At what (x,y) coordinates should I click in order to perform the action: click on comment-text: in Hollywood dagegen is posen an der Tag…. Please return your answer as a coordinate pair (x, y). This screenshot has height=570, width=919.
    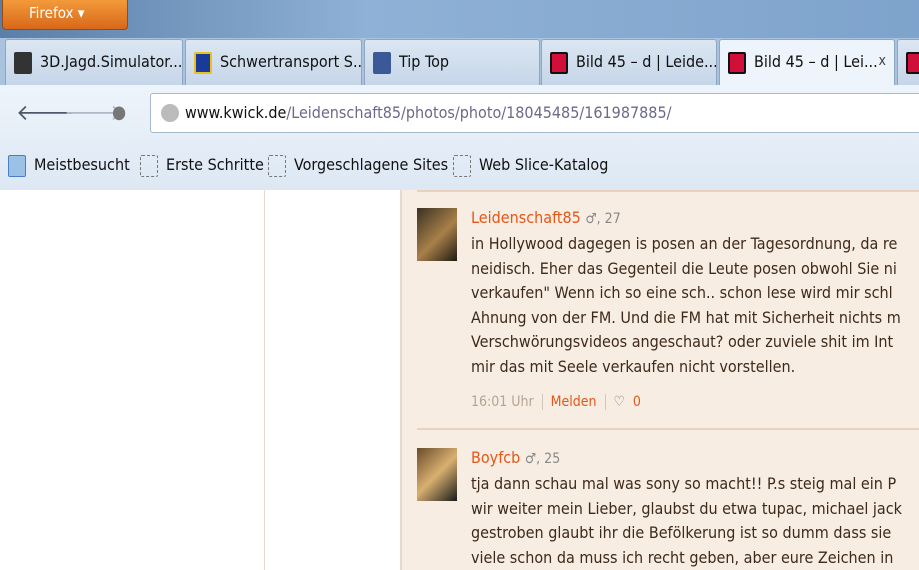
    Looking at the image, I should click on (686, 305).